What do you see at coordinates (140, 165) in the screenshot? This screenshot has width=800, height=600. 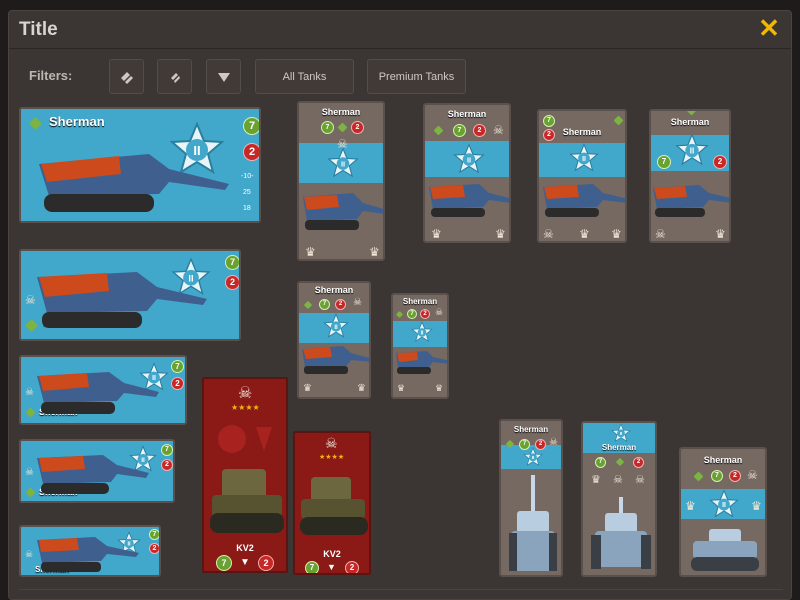 I see `tank-card-large: Sherman II 7 2 -10- 25 18` at bounding box center [140, 165].